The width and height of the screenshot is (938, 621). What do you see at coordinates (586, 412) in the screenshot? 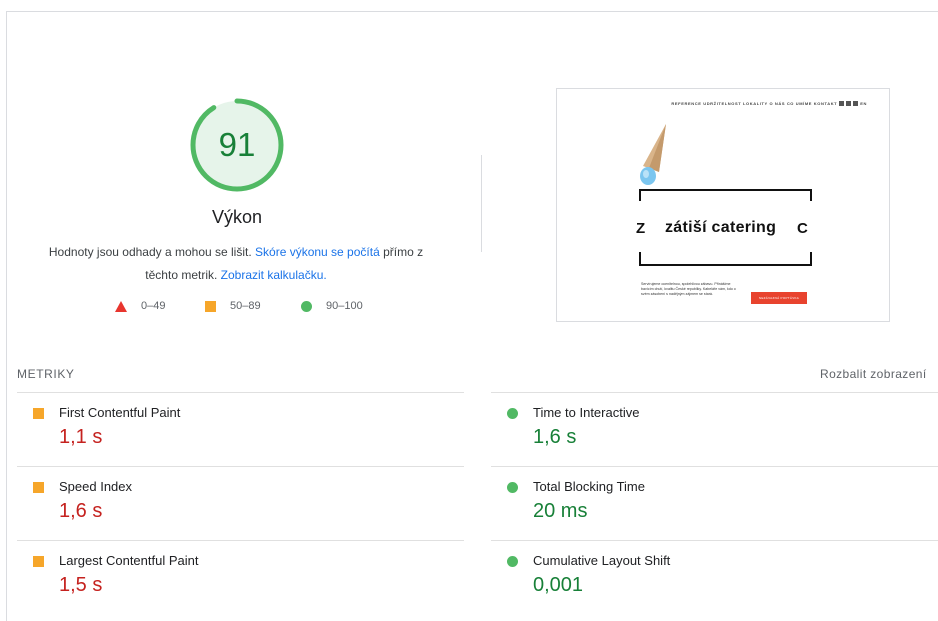
I see `metric-name: Time to Interactive` at bounding box center [586, 412].